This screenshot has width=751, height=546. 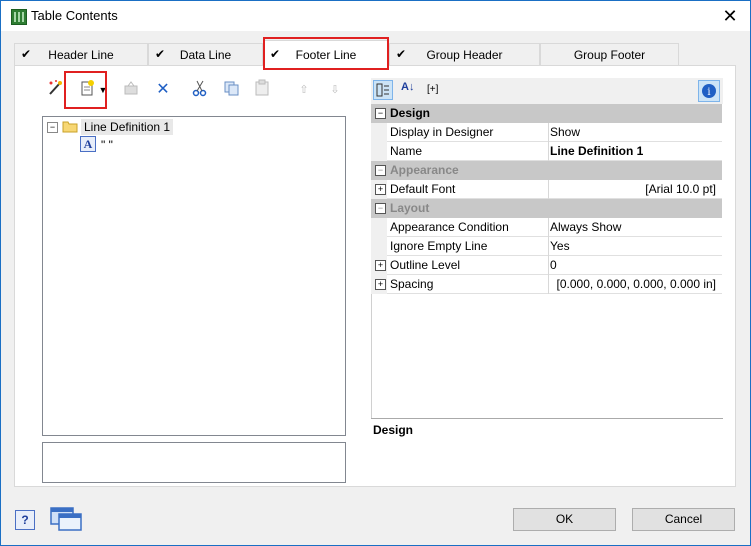 I want to click on title-bar: Table Contents ✕, so click(x=375, y=16).